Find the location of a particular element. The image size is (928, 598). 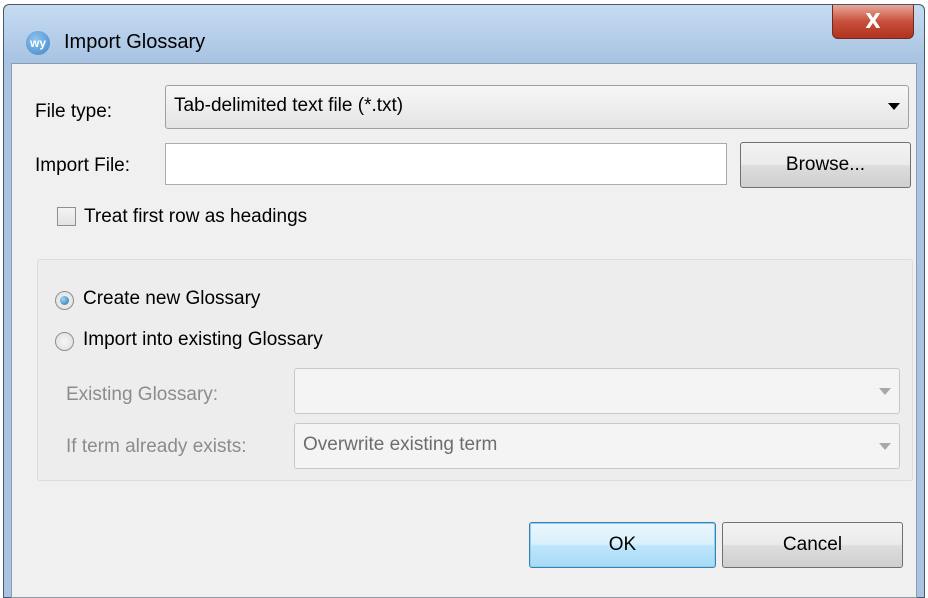

import-existing-radio is located at coordinates (64, 341).